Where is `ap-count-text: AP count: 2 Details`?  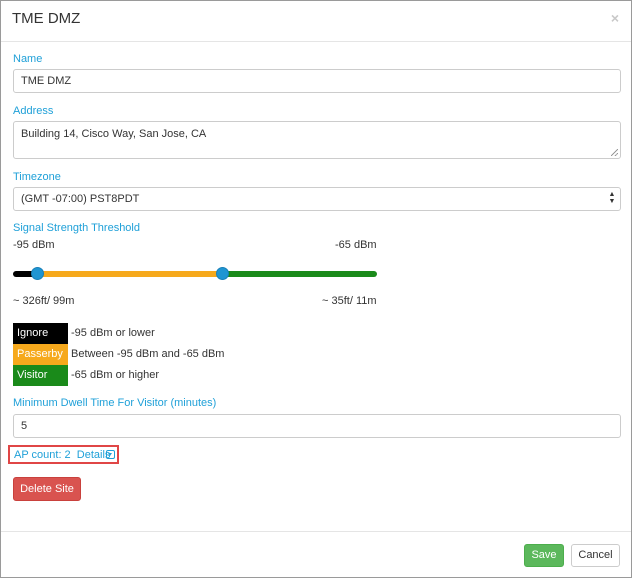 ap-count-text: AP count: 2 Details is located at coordinates (62, 455).